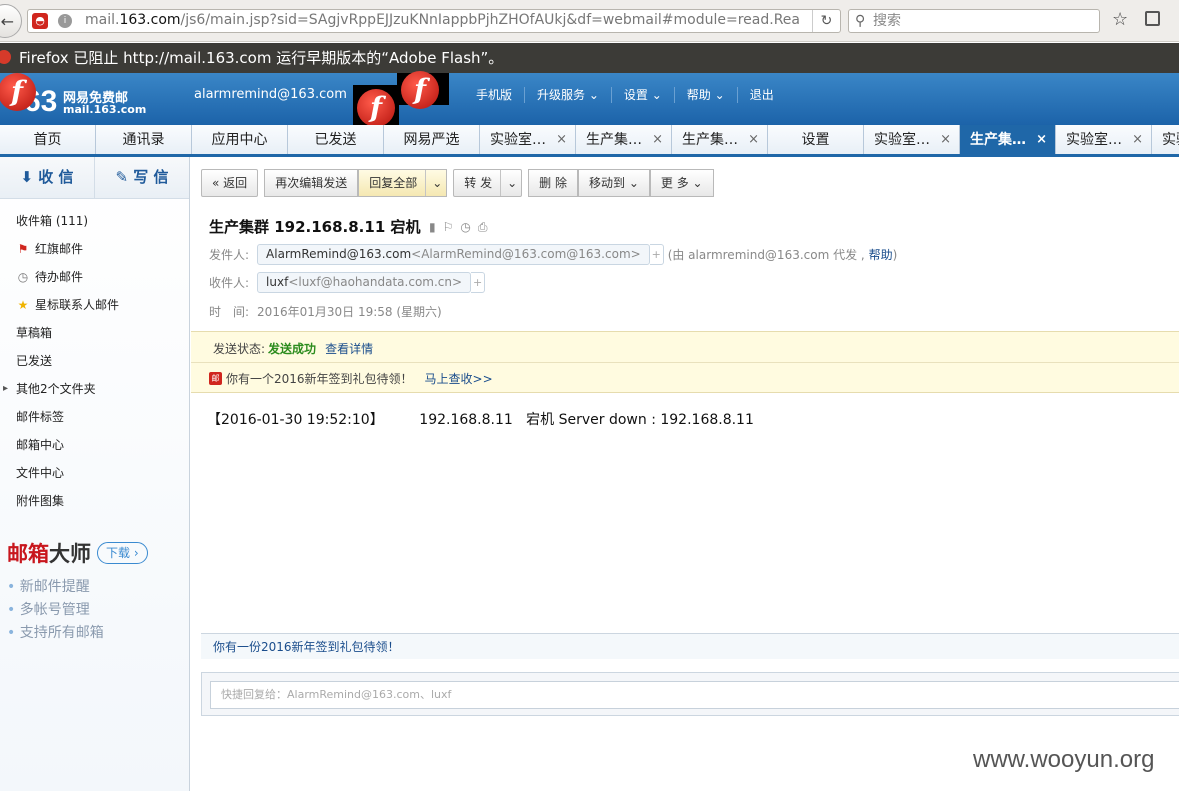  Describe the element at coordinates (705, 95) in the screenshot. I see `nav-help: 帮助 ⌄` at that location.